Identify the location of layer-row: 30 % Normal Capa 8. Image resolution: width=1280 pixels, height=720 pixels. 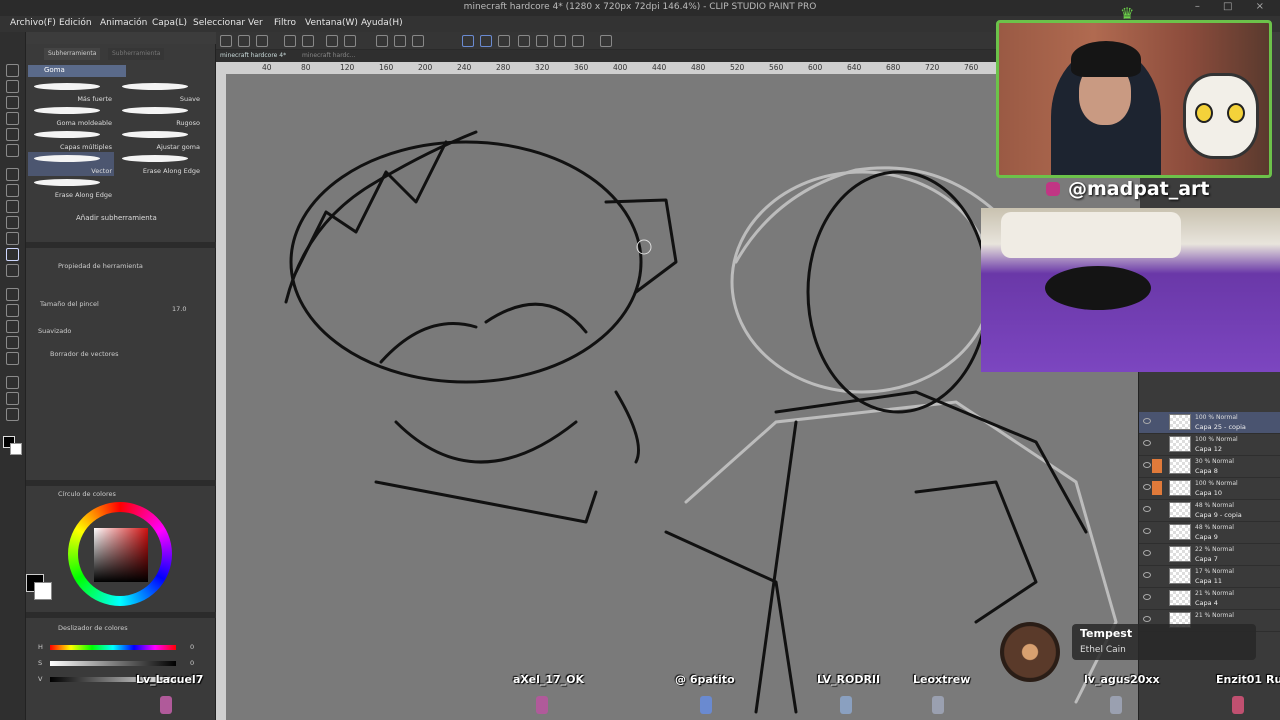
(1209, 467).